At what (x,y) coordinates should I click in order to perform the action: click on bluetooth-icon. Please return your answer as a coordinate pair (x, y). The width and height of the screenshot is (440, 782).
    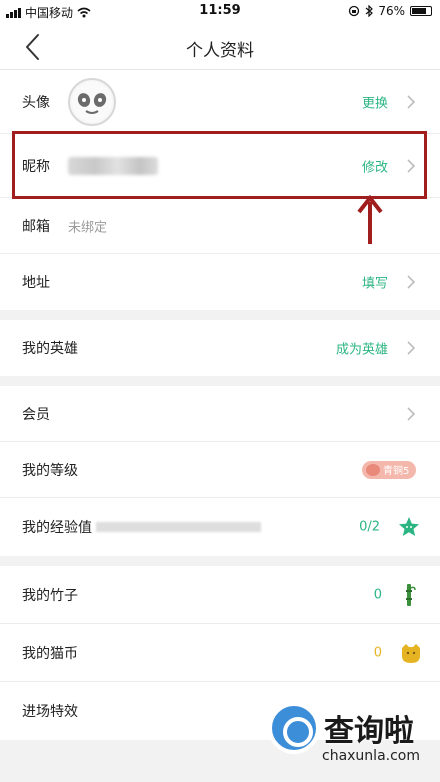
    Looking at the image, I should click on (369, 11).